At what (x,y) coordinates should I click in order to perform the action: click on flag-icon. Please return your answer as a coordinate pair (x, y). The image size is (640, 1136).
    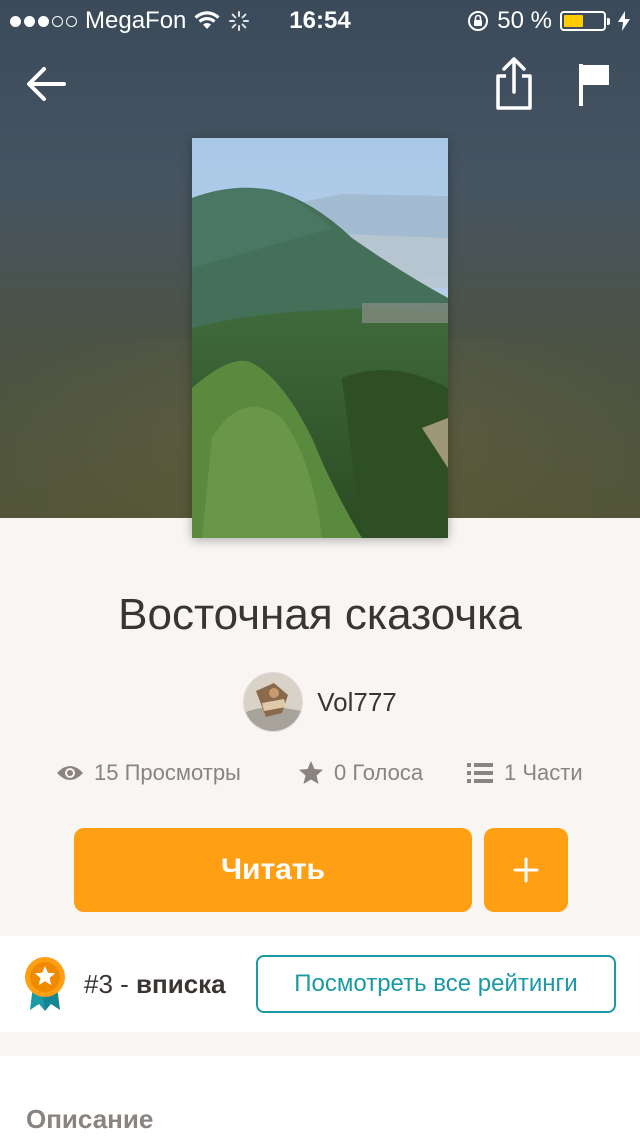
    Looking at the image, I should click on (594, 85).